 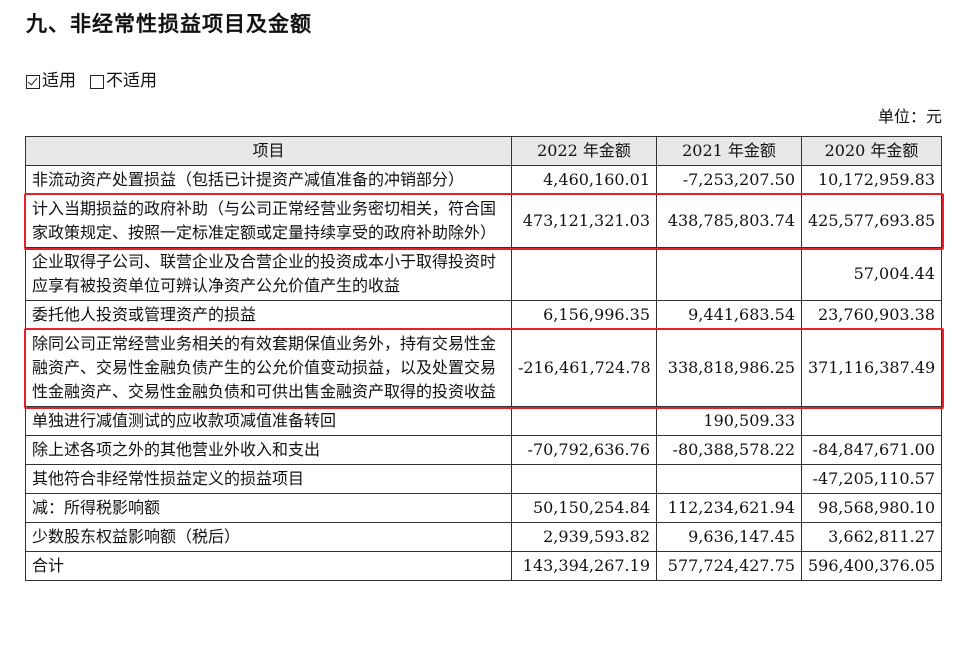 I want to click on applicability-options: 适用 不适用, so click(x=98, y=78).